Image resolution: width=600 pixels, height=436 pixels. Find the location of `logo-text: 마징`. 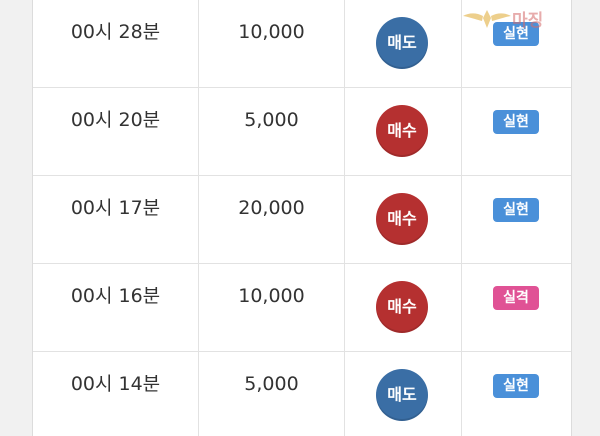

logo-text: 마징 is located at coordinates (528, 21).